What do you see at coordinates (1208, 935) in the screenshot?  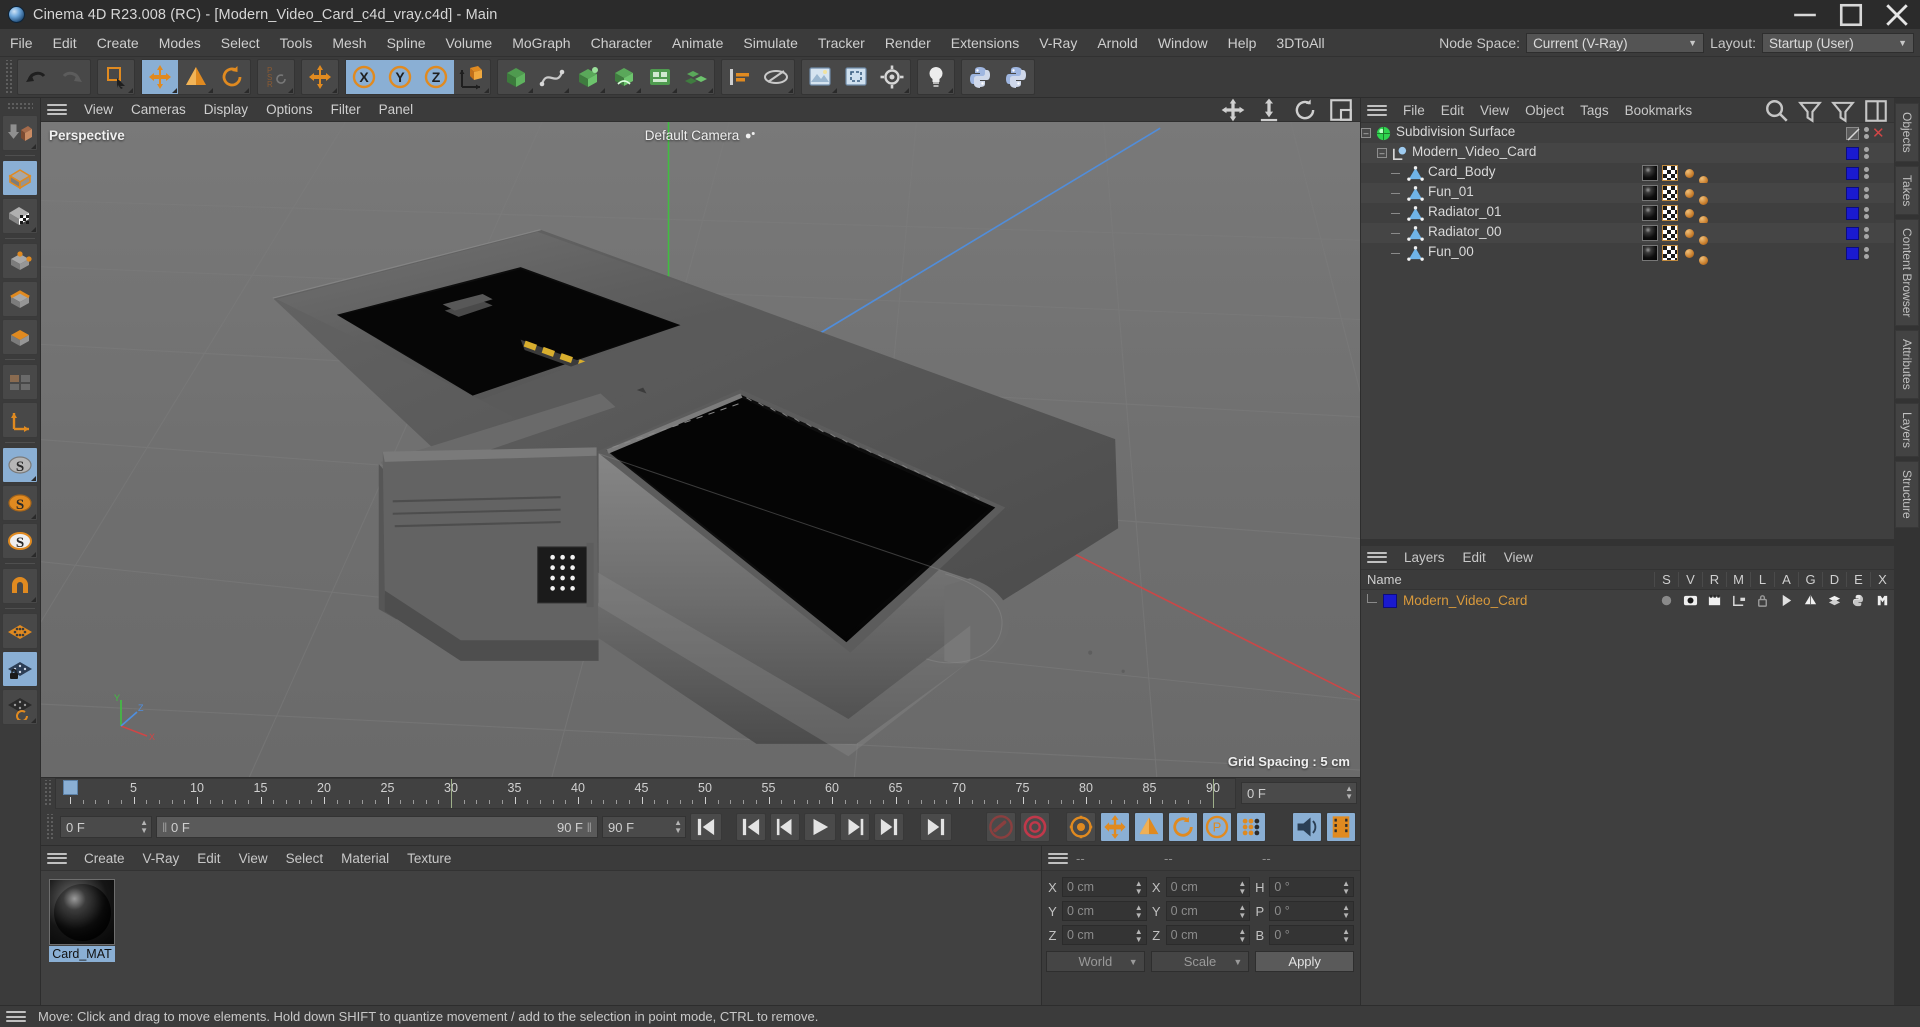 I see `coord-field-size-z: 0 cm ▲ ▼` at bounding box center [1208, 935].